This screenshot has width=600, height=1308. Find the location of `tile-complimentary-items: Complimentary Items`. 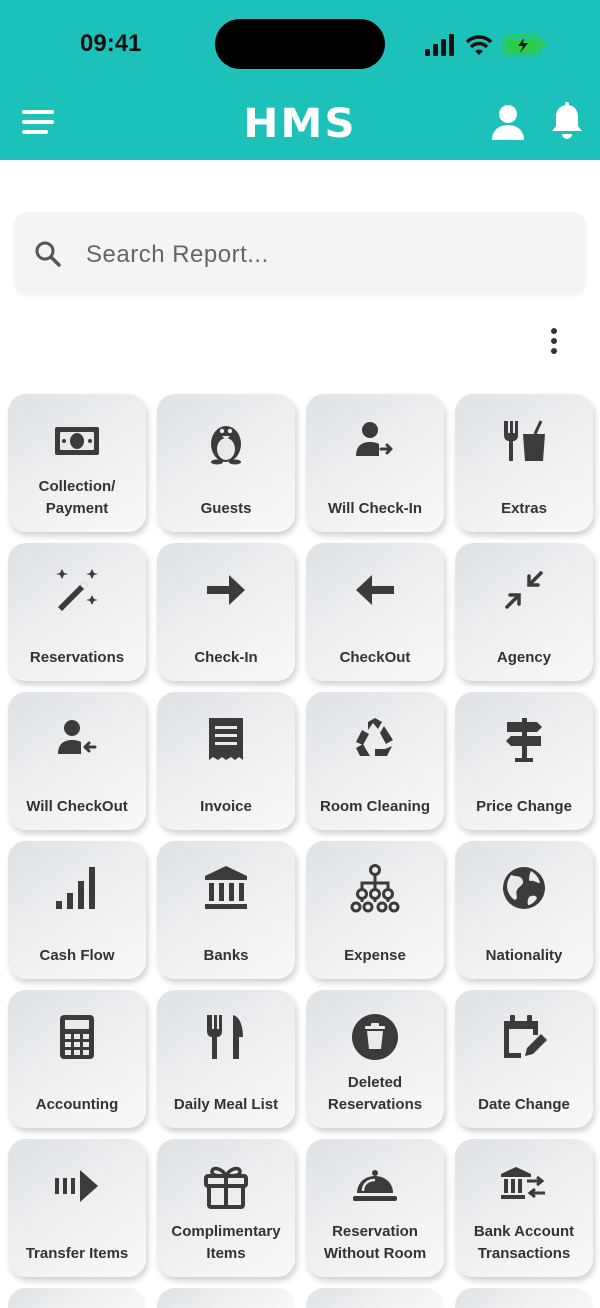

tile-complimentary-items: Complimentary Items is located at coordinates (226, 1208).